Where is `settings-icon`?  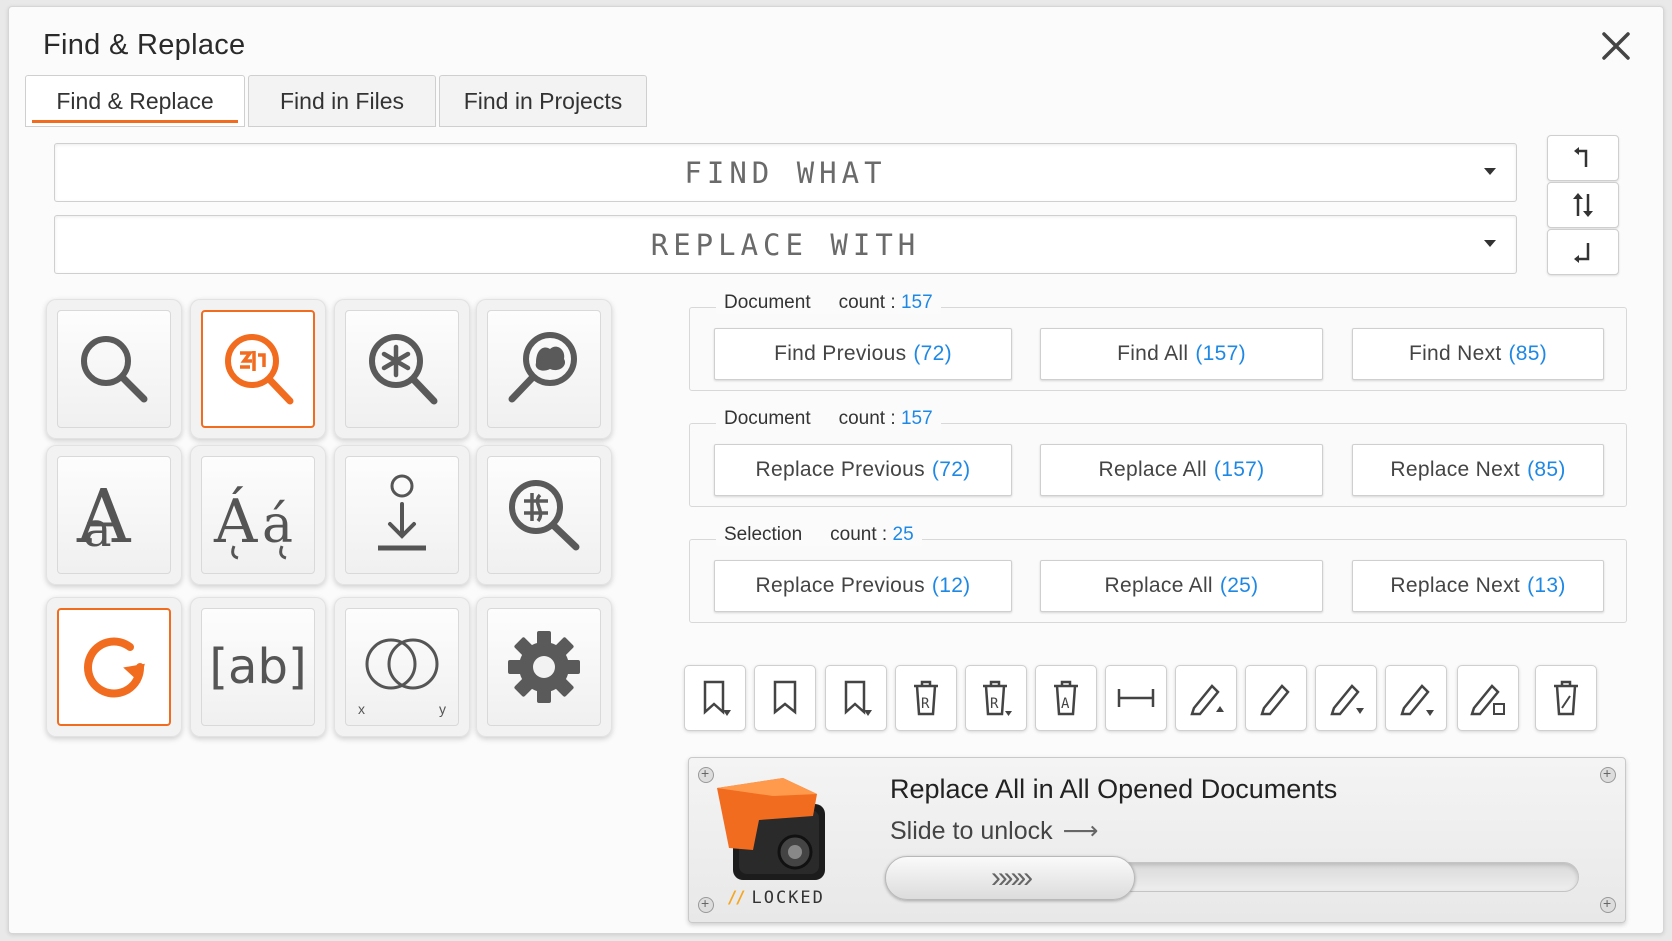
settings-icon is located at coordinates (544, 667).